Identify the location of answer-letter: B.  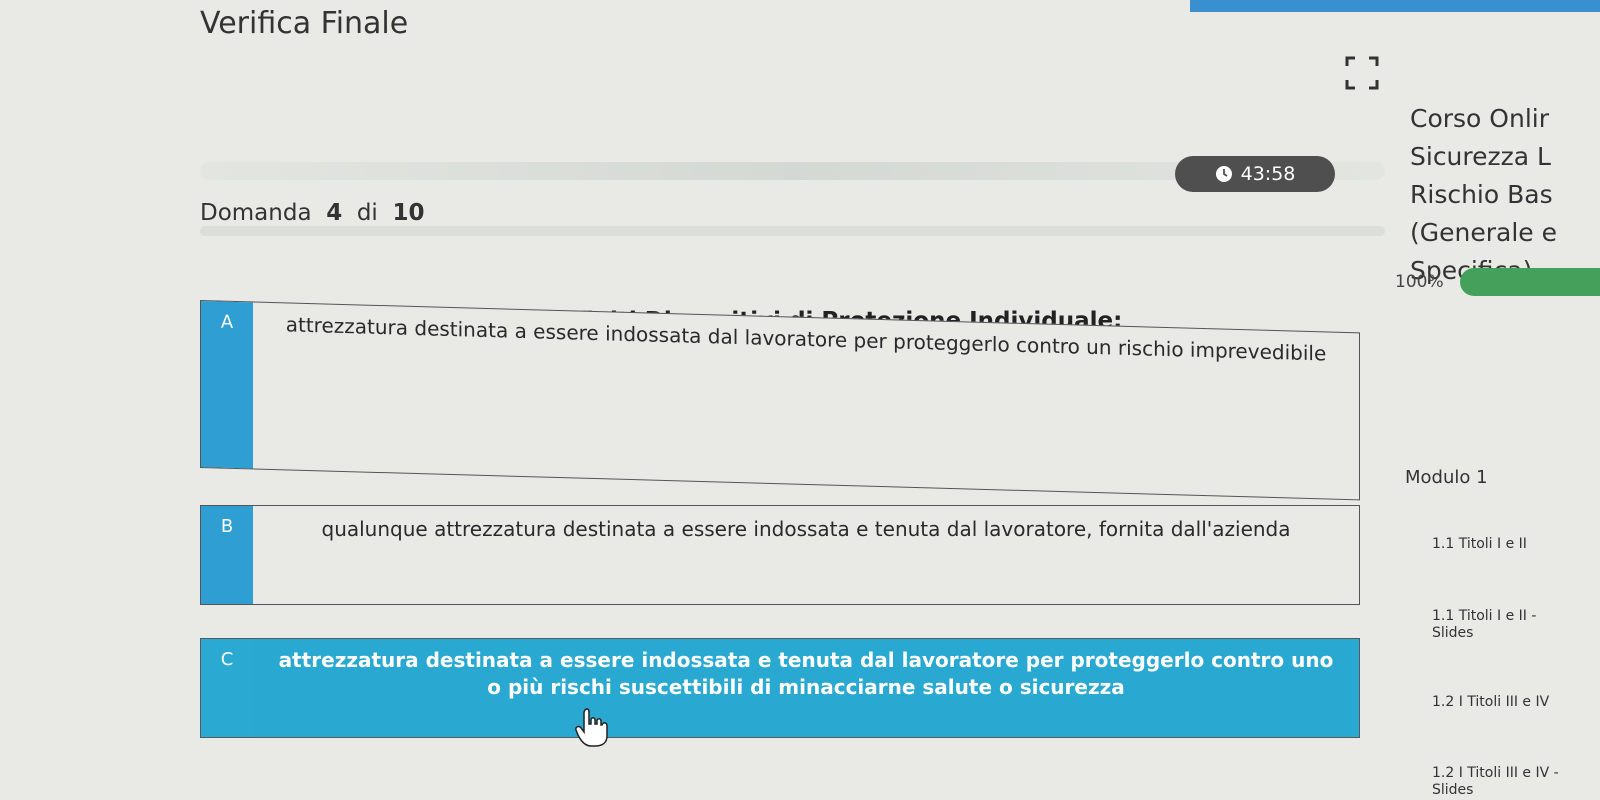
(227, 555).